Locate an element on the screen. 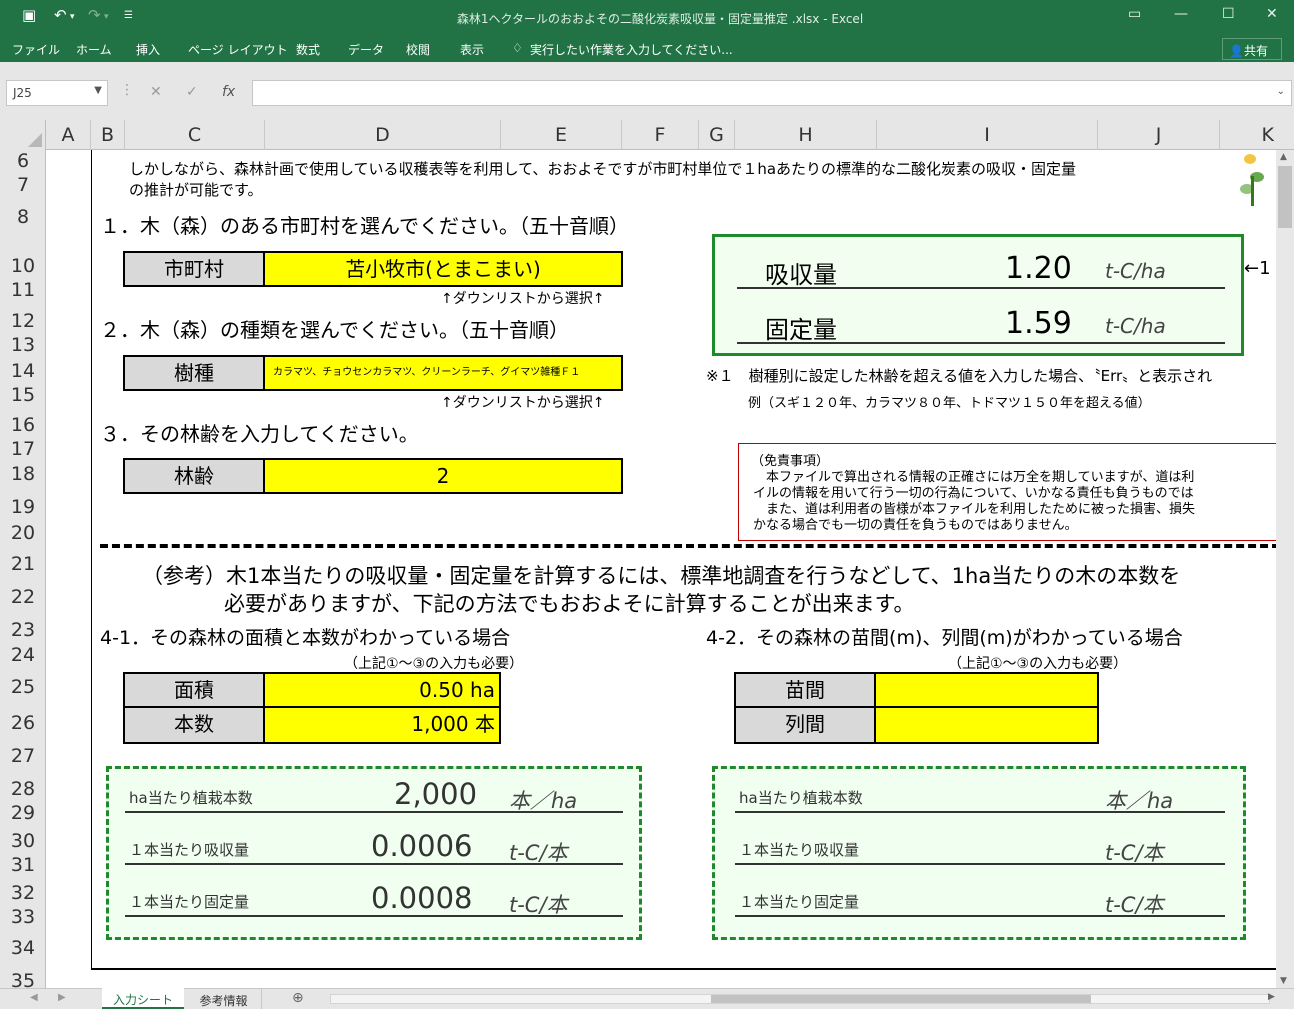 The height and width of the screenshot is (1009, 1294). minimize-icon: — is located at coordinates (1181, 14).